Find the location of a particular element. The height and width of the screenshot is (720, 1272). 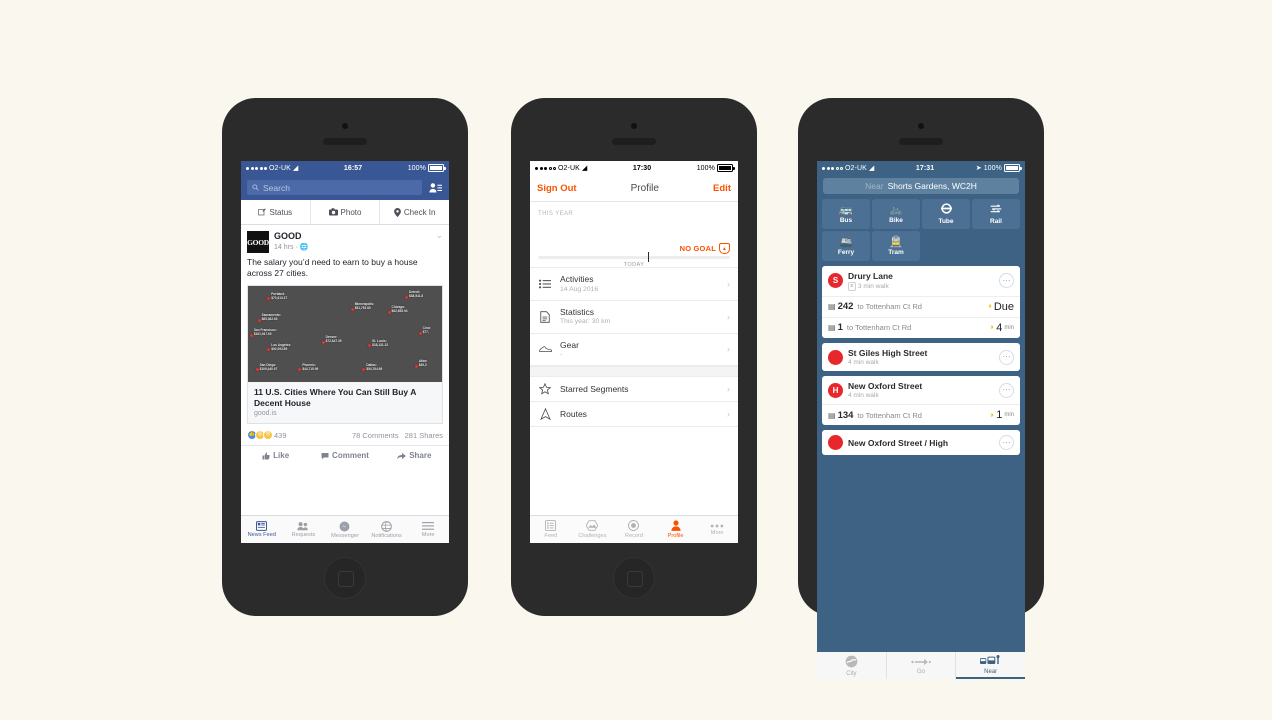

menu-item-statistics-label: Statistics is located at coordinates (577, 311).